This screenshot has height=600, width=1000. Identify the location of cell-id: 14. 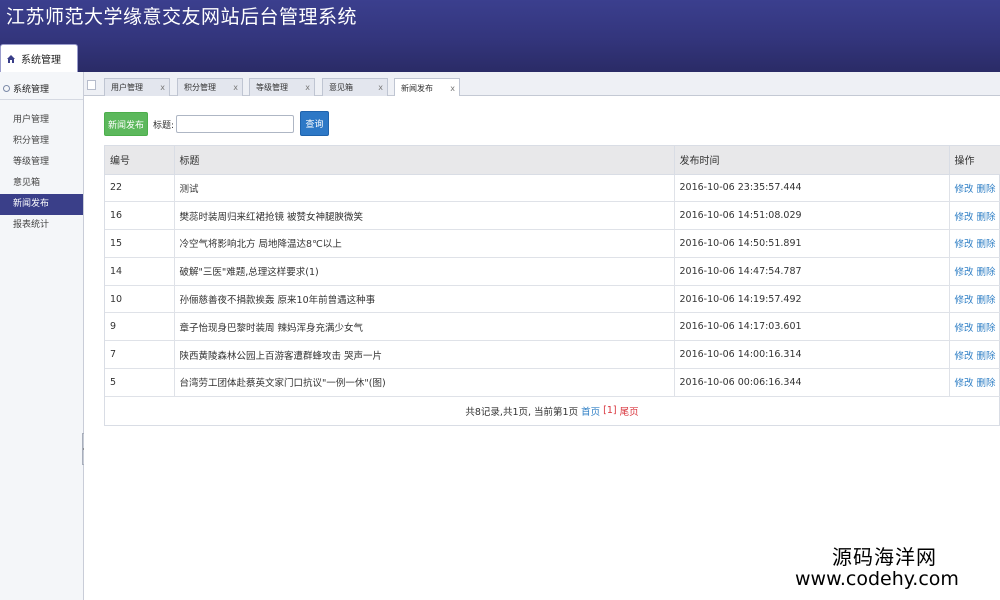
(140, 271).